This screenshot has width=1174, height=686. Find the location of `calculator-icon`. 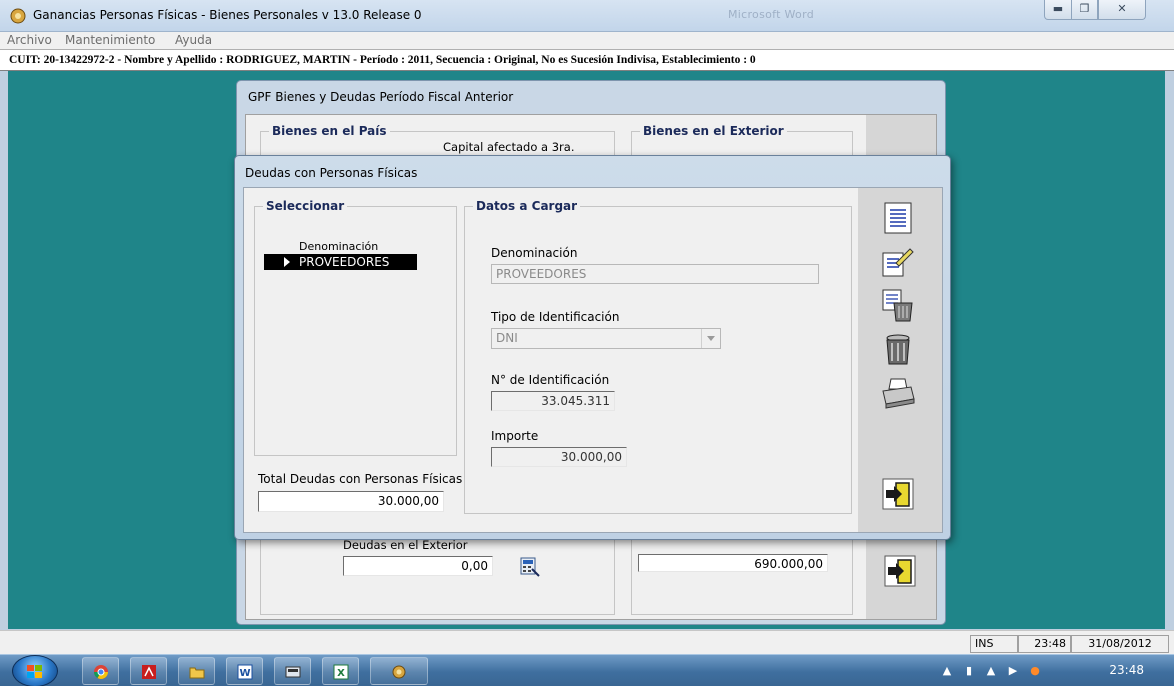

calculator-icon is located at coordinates (530, 567).